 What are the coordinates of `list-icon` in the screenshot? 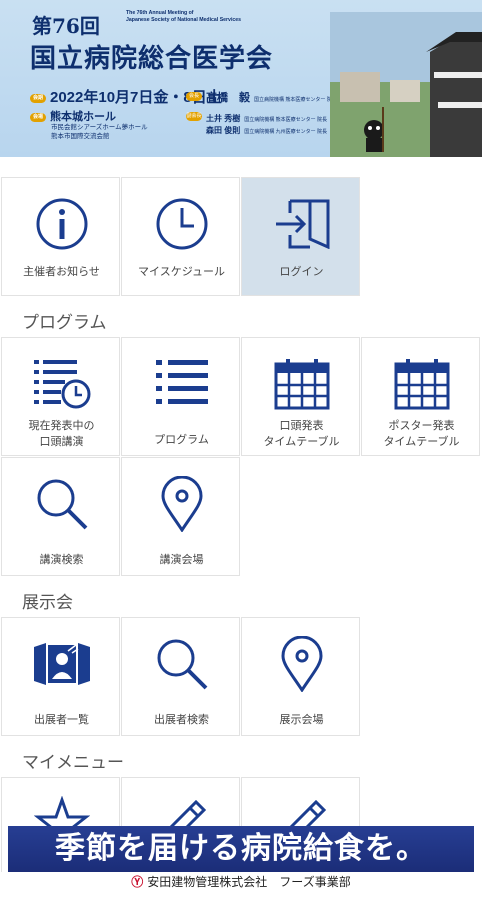 It's located at (181, 384).